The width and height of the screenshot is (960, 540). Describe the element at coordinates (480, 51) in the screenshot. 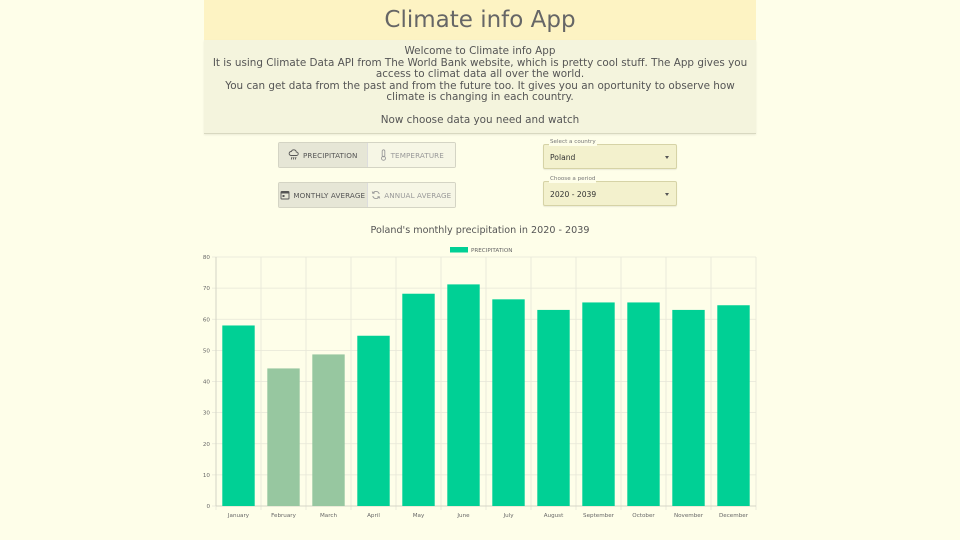

I see `welcome-line-1: Welcome to Climate info App` at that location.